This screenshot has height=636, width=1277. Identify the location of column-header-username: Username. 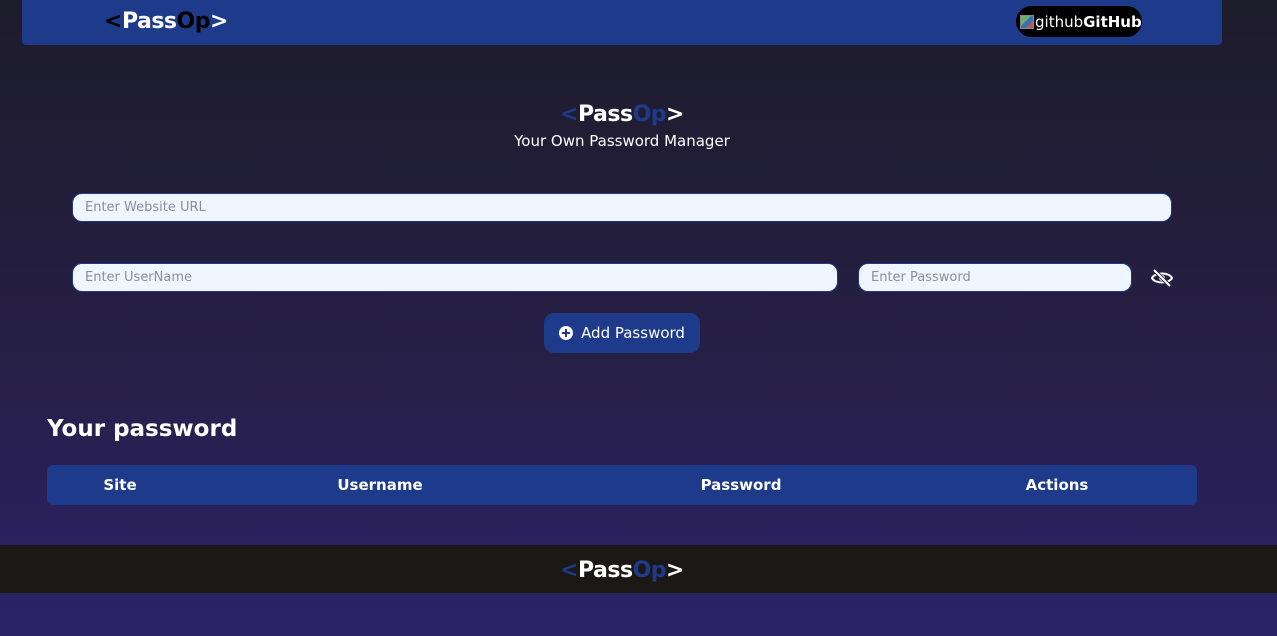
(380, 485).